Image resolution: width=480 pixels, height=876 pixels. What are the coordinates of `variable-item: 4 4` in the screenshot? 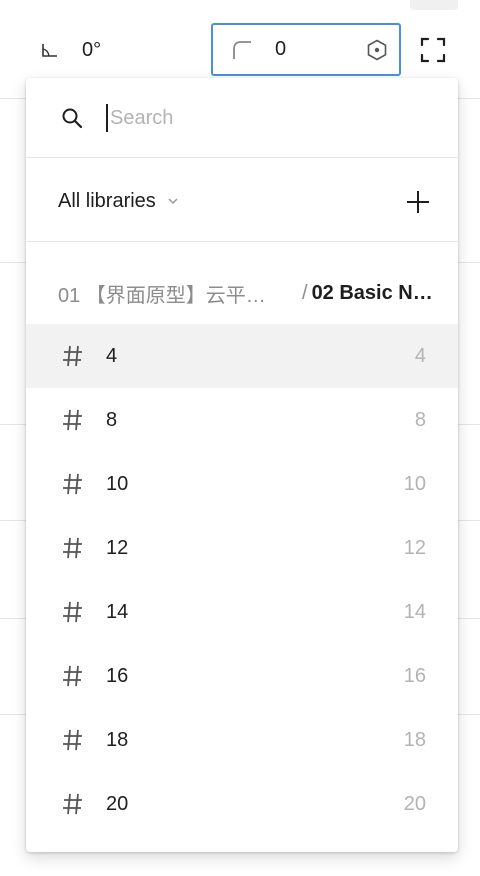 It's located at (242, 356).